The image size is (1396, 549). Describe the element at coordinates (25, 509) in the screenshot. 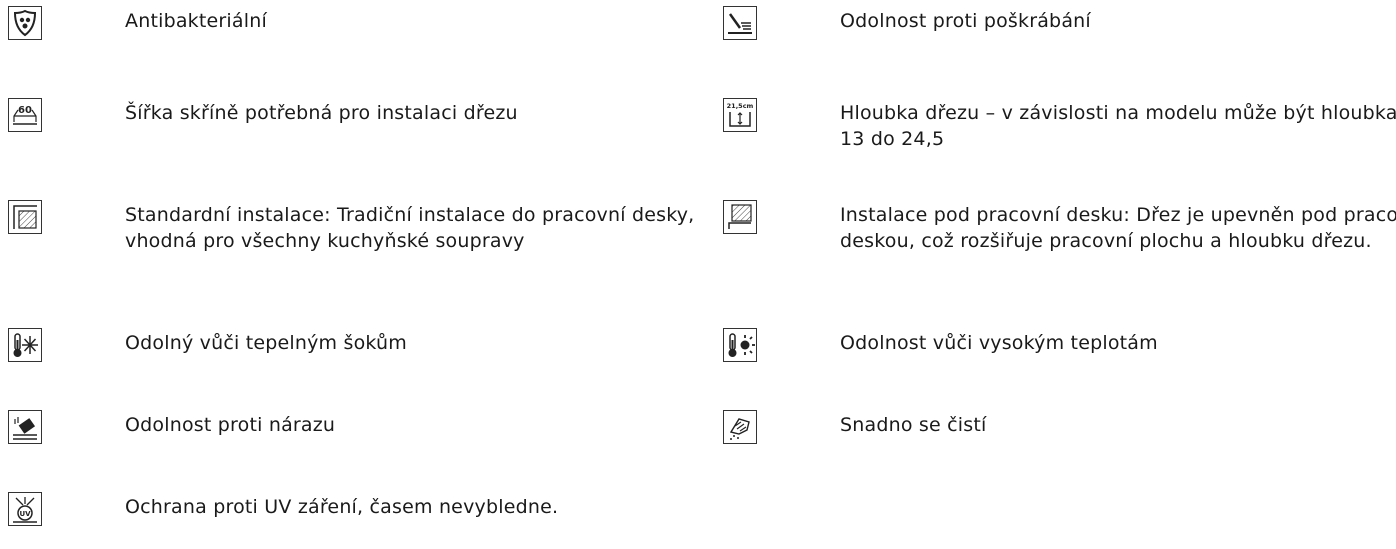

I see `uv-protection-icon: UV` at that location.